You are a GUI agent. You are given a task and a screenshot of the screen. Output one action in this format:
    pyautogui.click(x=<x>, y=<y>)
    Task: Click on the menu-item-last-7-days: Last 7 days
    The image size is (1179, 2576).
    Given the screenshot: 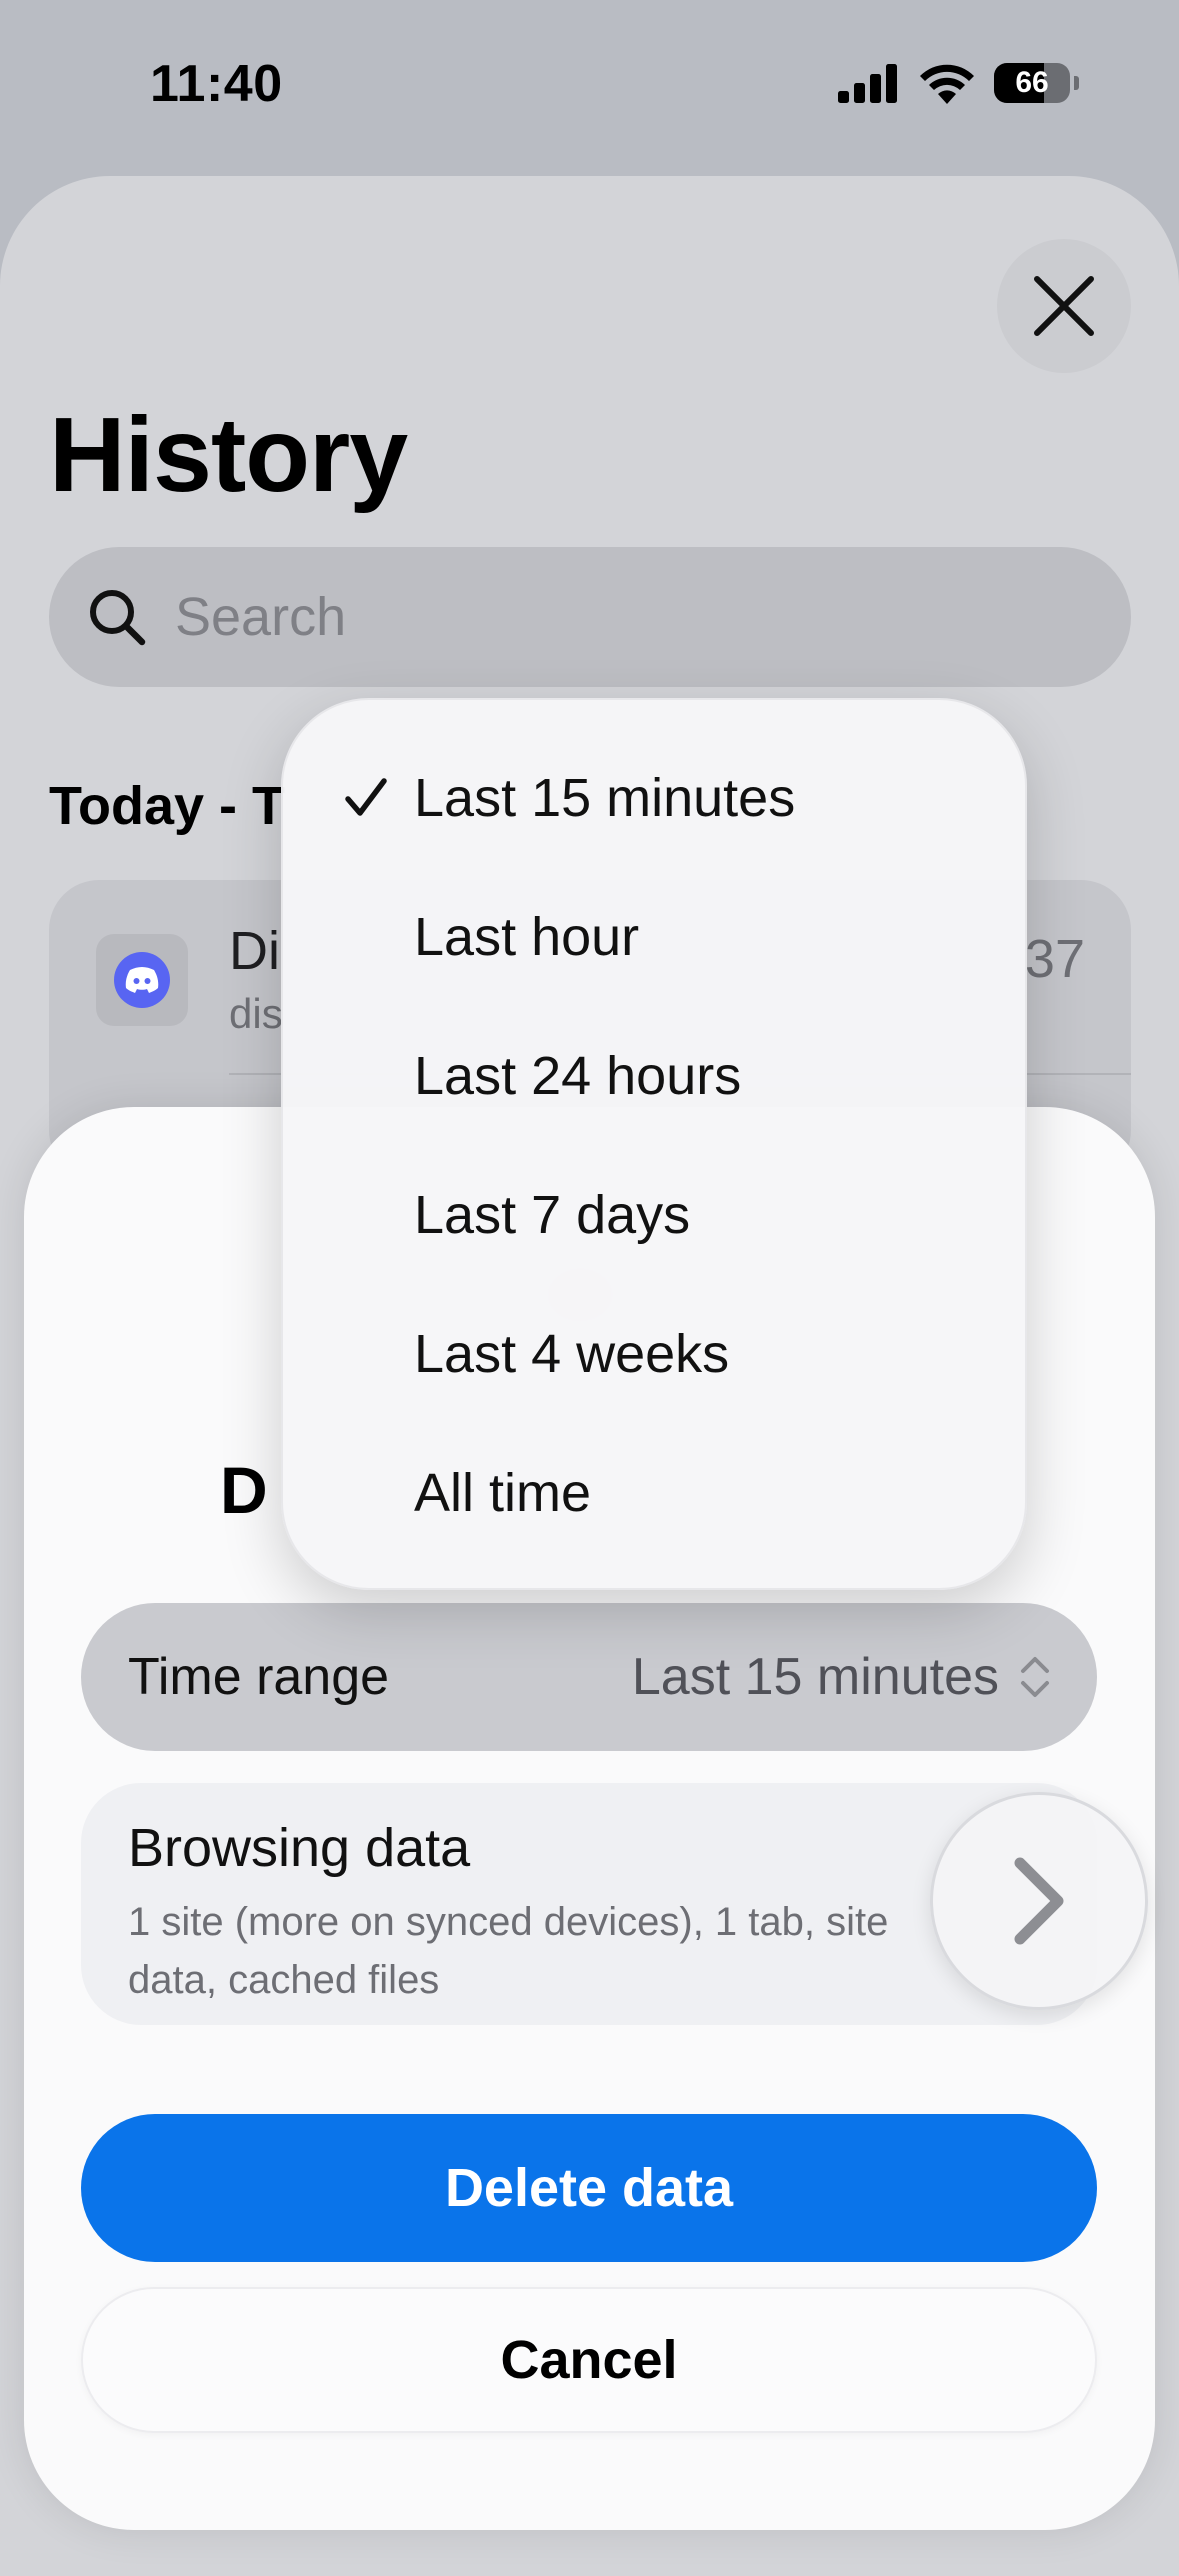 What is the action you would take?
    pyautogui.click(x=654, y=1214)
    